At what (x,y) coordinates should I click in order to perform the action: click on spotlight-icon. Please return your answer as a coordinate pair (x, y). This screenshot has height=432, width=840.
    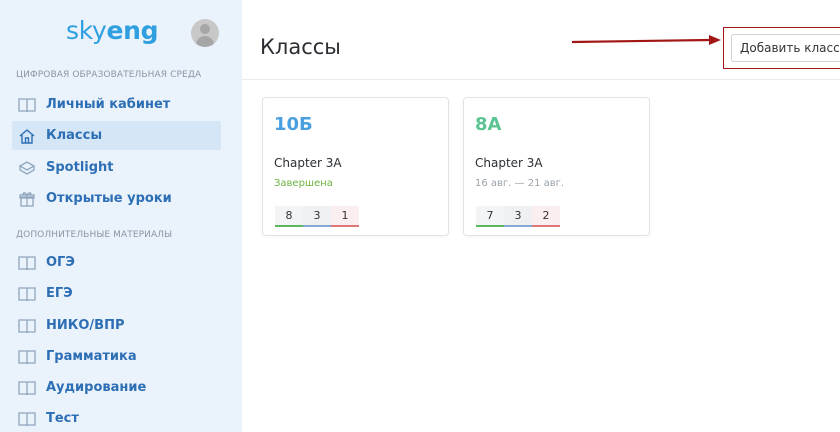
    Looking at the image, I should click on (27, 168).